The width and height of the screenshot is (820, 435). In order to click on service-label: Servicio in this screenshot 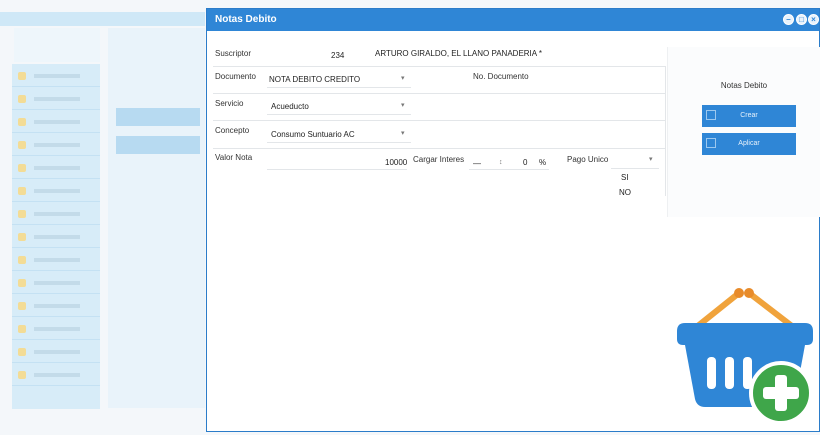, I will do `click(229, 103)`.